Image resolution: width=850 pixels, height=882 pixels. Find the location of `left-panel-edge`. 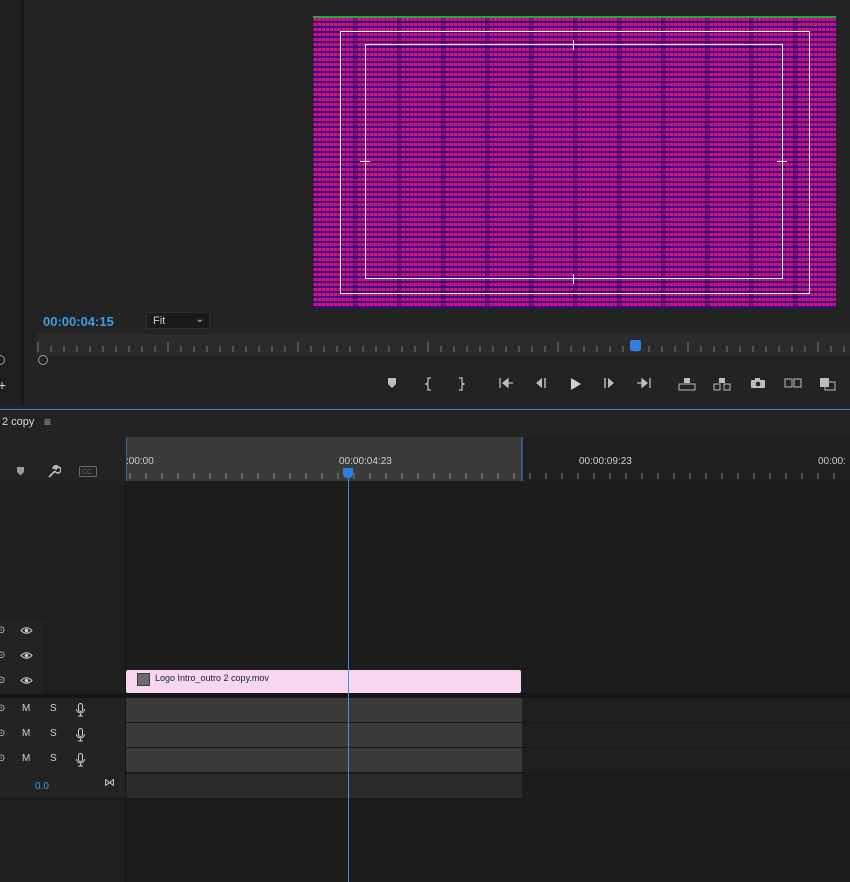

left-panel-edge is located at coordinates (12, 202).